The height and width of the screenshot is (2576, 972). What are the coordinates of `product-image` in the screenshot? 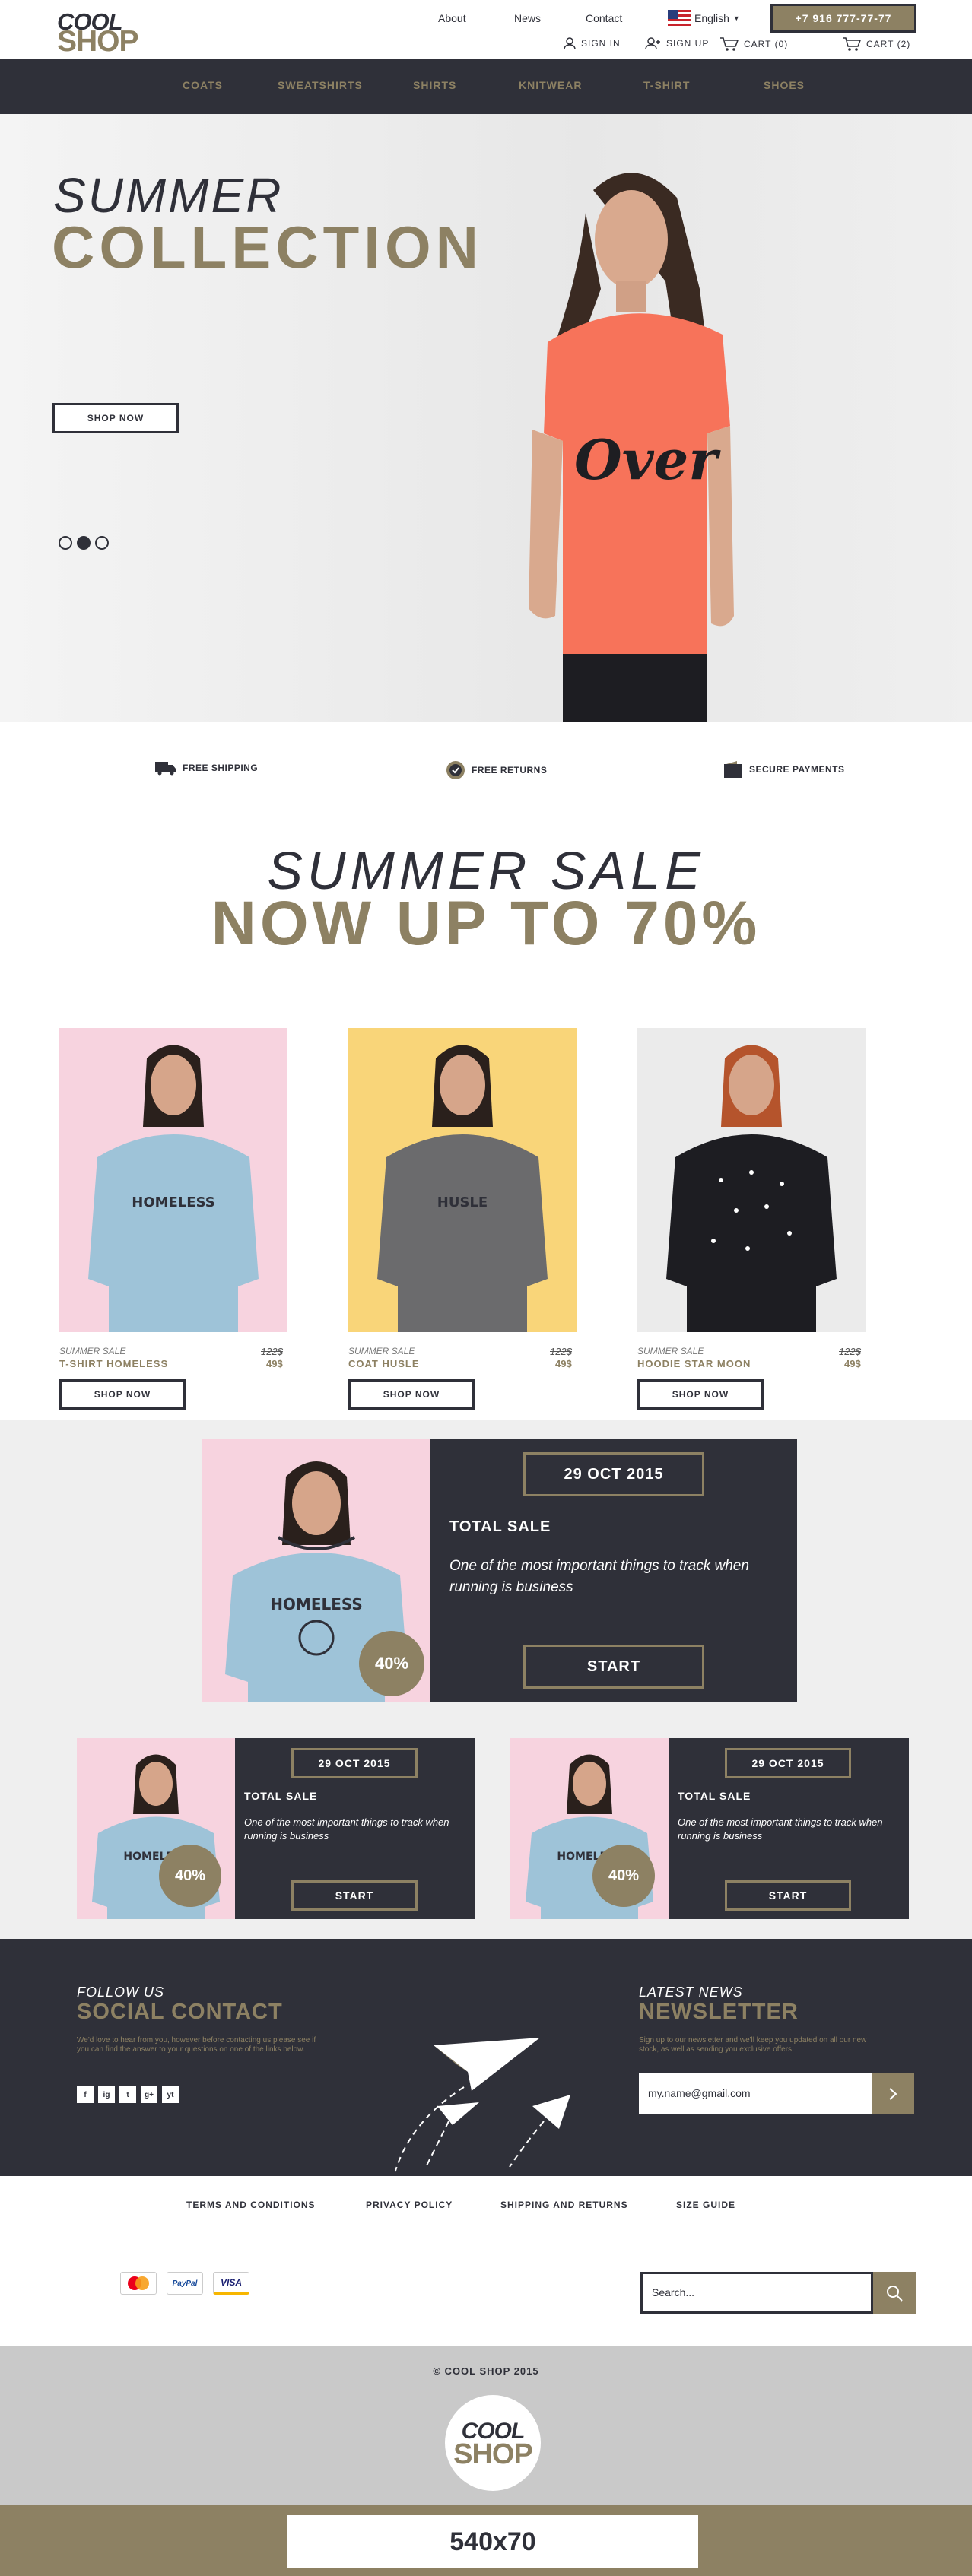 It's located at (751, 1180).